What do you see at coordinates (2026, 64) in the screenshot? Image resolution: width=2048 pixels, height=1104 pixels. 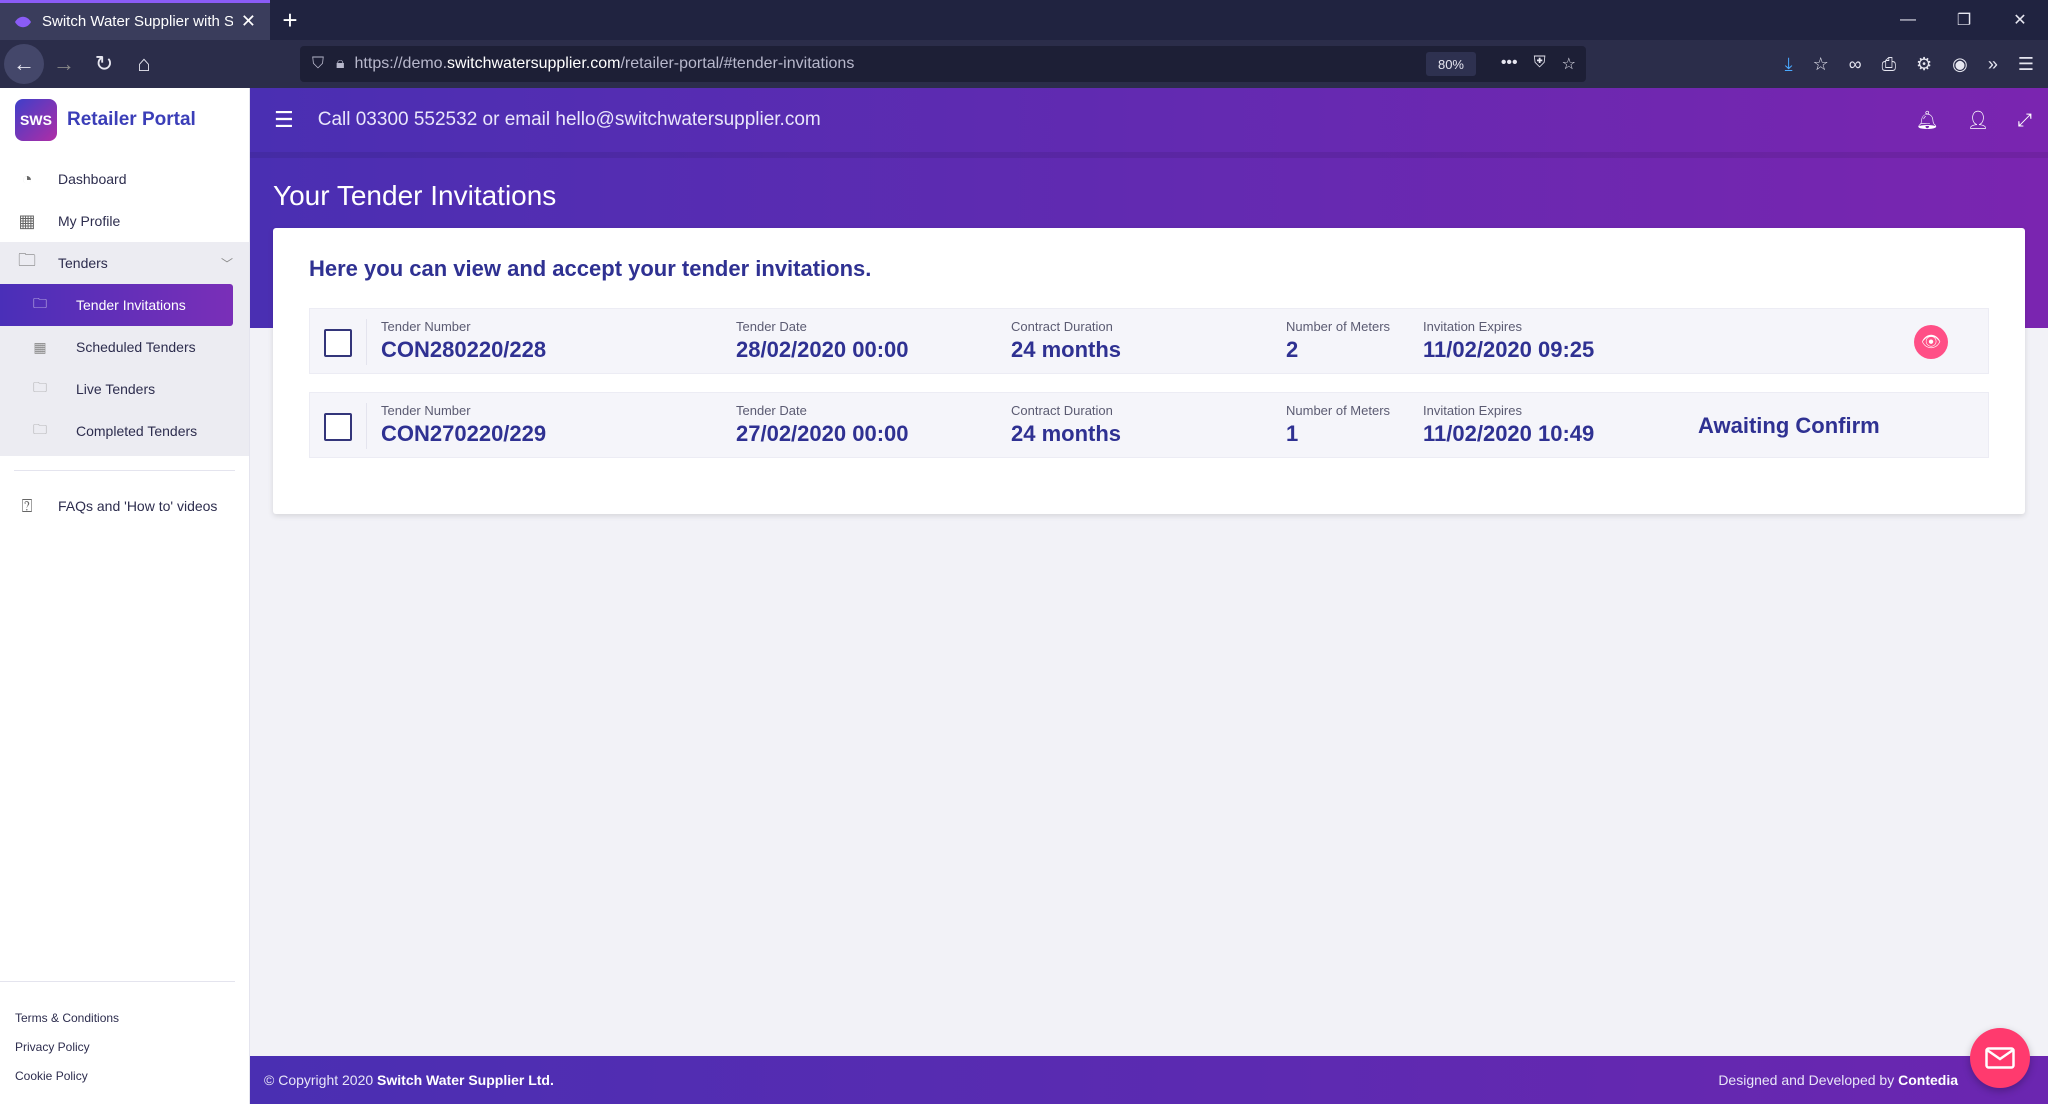 I see `menu-hamburger-icon: ☰` at bounding box center [2026, 64].